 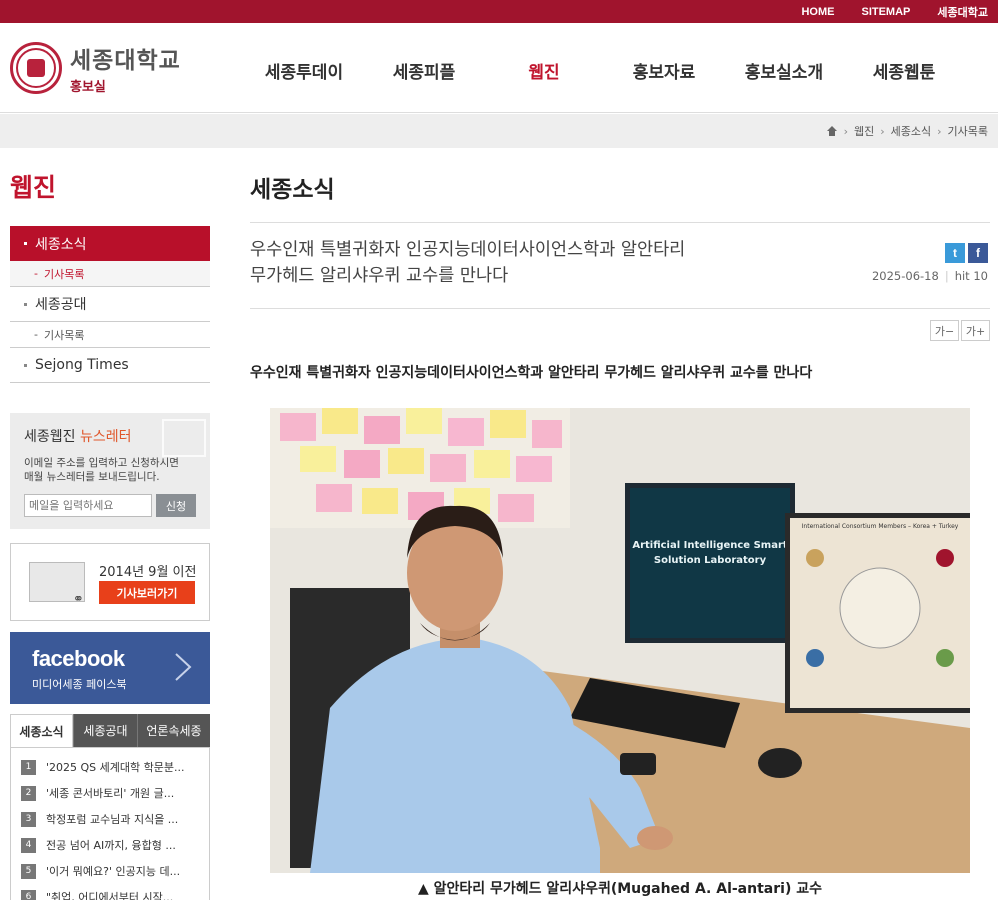 I want to click on newsletter-email-input, so click(x=88, y=505).